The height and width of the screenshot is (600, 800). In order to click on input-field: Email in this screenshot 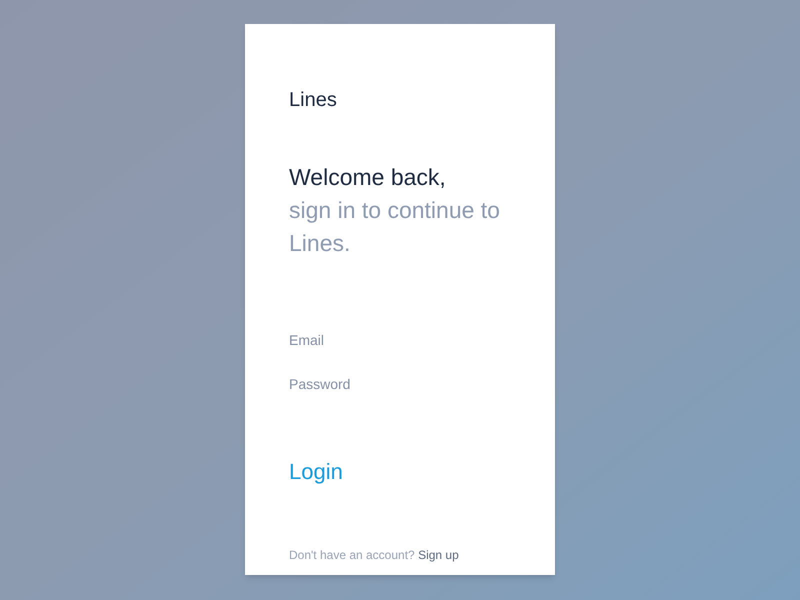, I will do `click(400, 340)`.